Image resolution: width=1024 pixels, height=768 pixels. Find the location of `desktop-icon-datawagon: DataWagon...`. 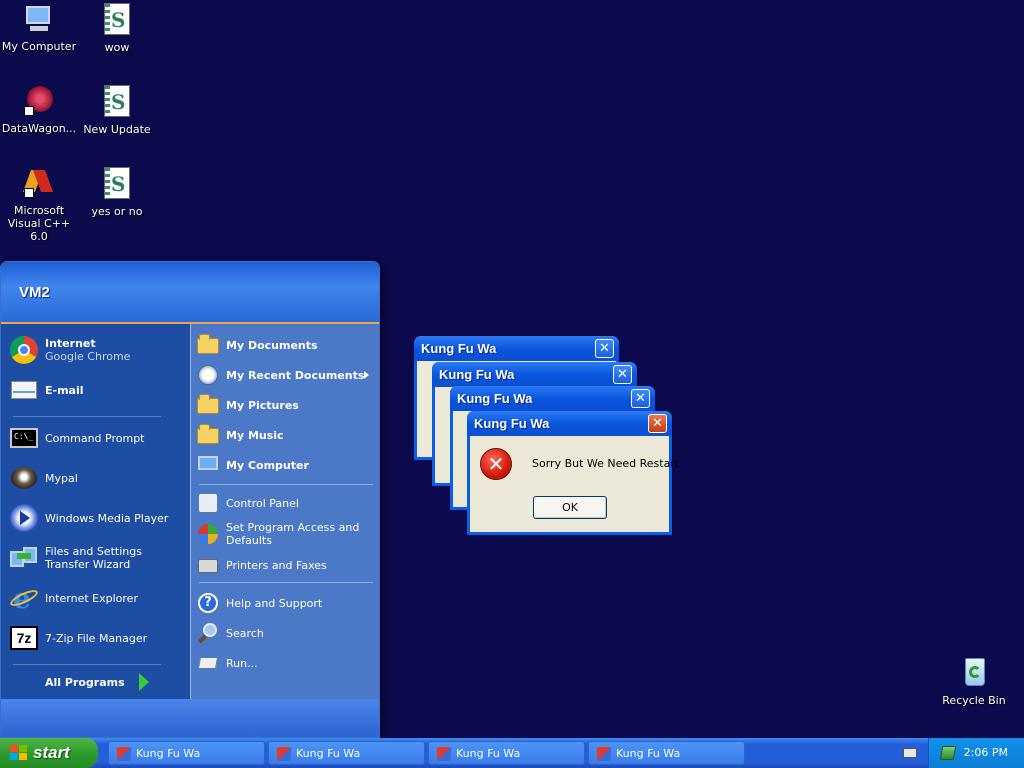

desktop-icon-datawagon: DataWagon... is located at coordinates (39, 109).